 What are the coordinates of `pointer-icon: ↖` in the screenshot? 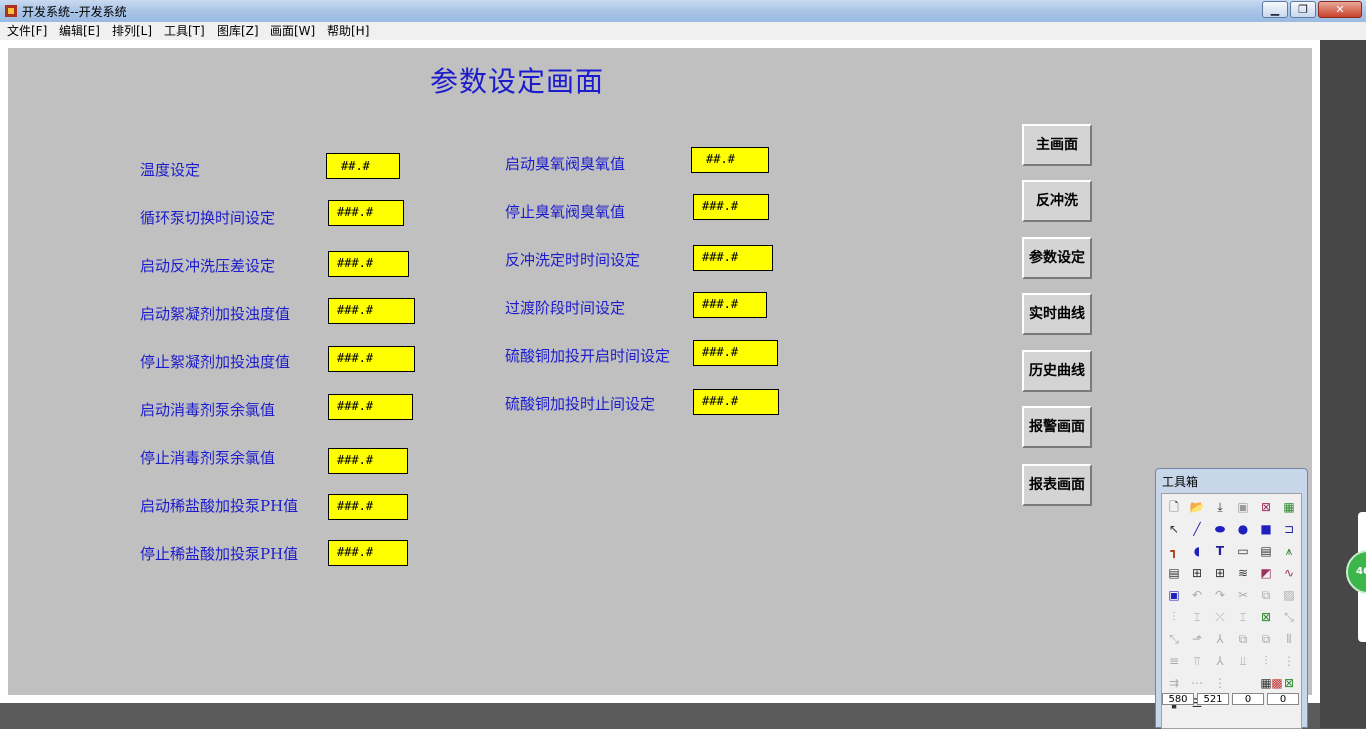 It's located at (1174, 529).